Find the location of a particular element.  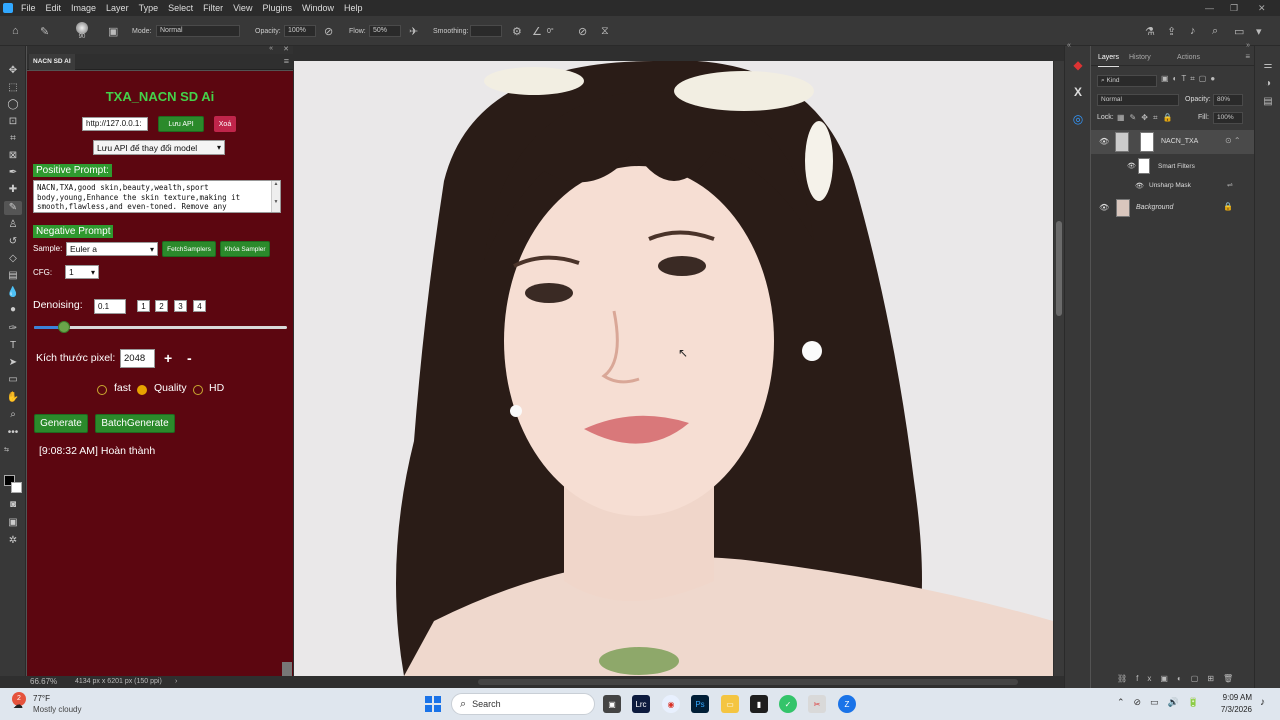

denoise-preset-2: 2 is located at coordinates (161, 306).